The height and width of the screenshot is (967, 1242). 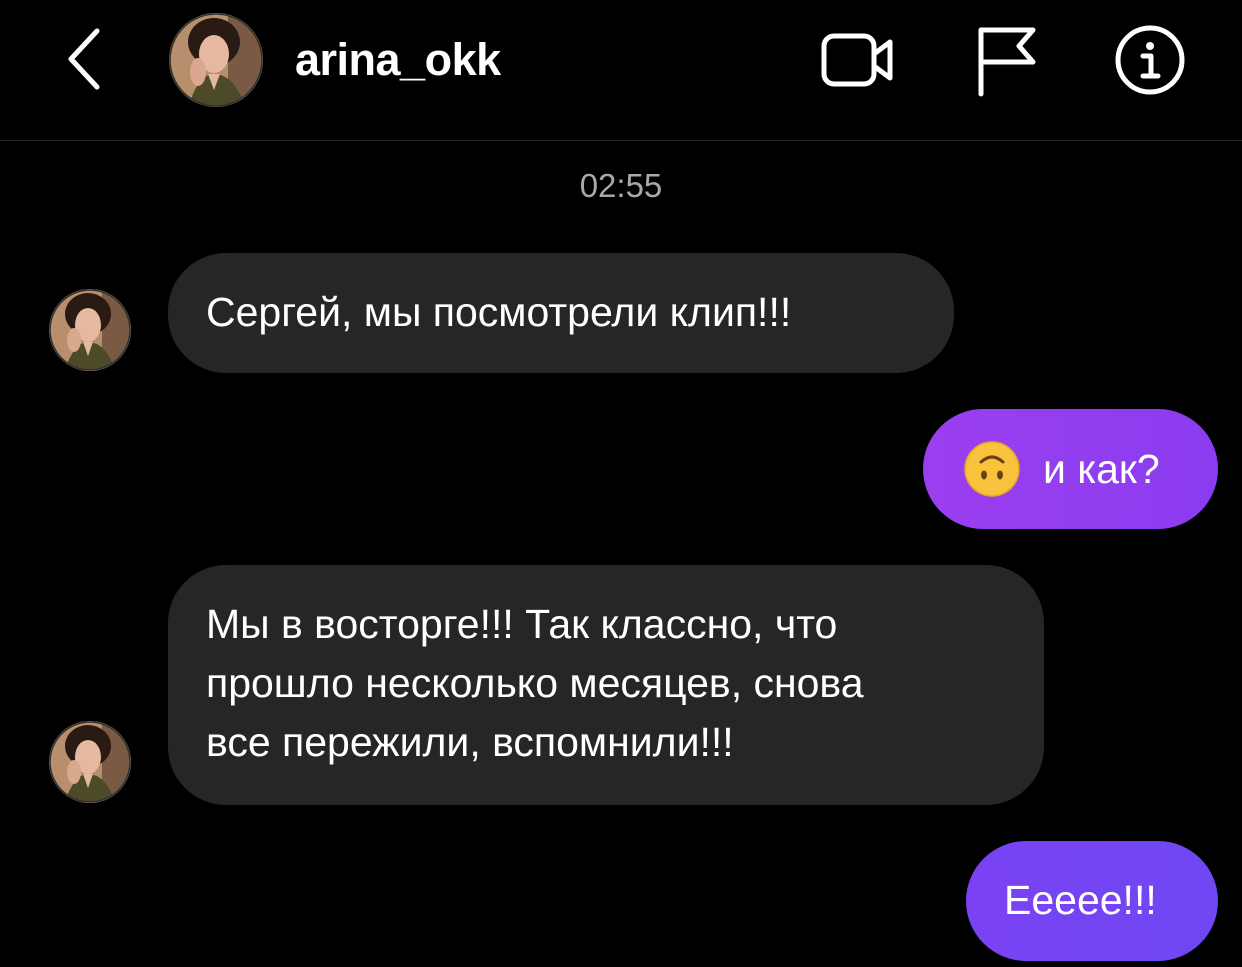 I want to click on incoming-message-bubble: Сергей, мы посмотрели клип!!!, so click(x=561, y=313).